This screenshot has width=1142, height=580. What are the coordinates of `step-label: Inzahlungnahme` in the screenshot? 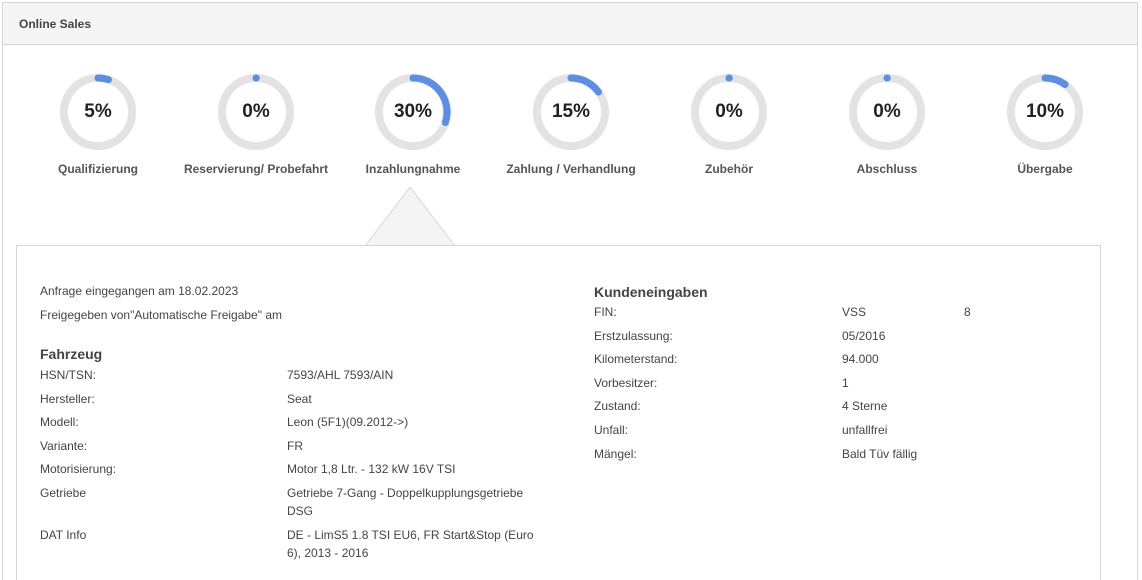 It's located at (413, 169).